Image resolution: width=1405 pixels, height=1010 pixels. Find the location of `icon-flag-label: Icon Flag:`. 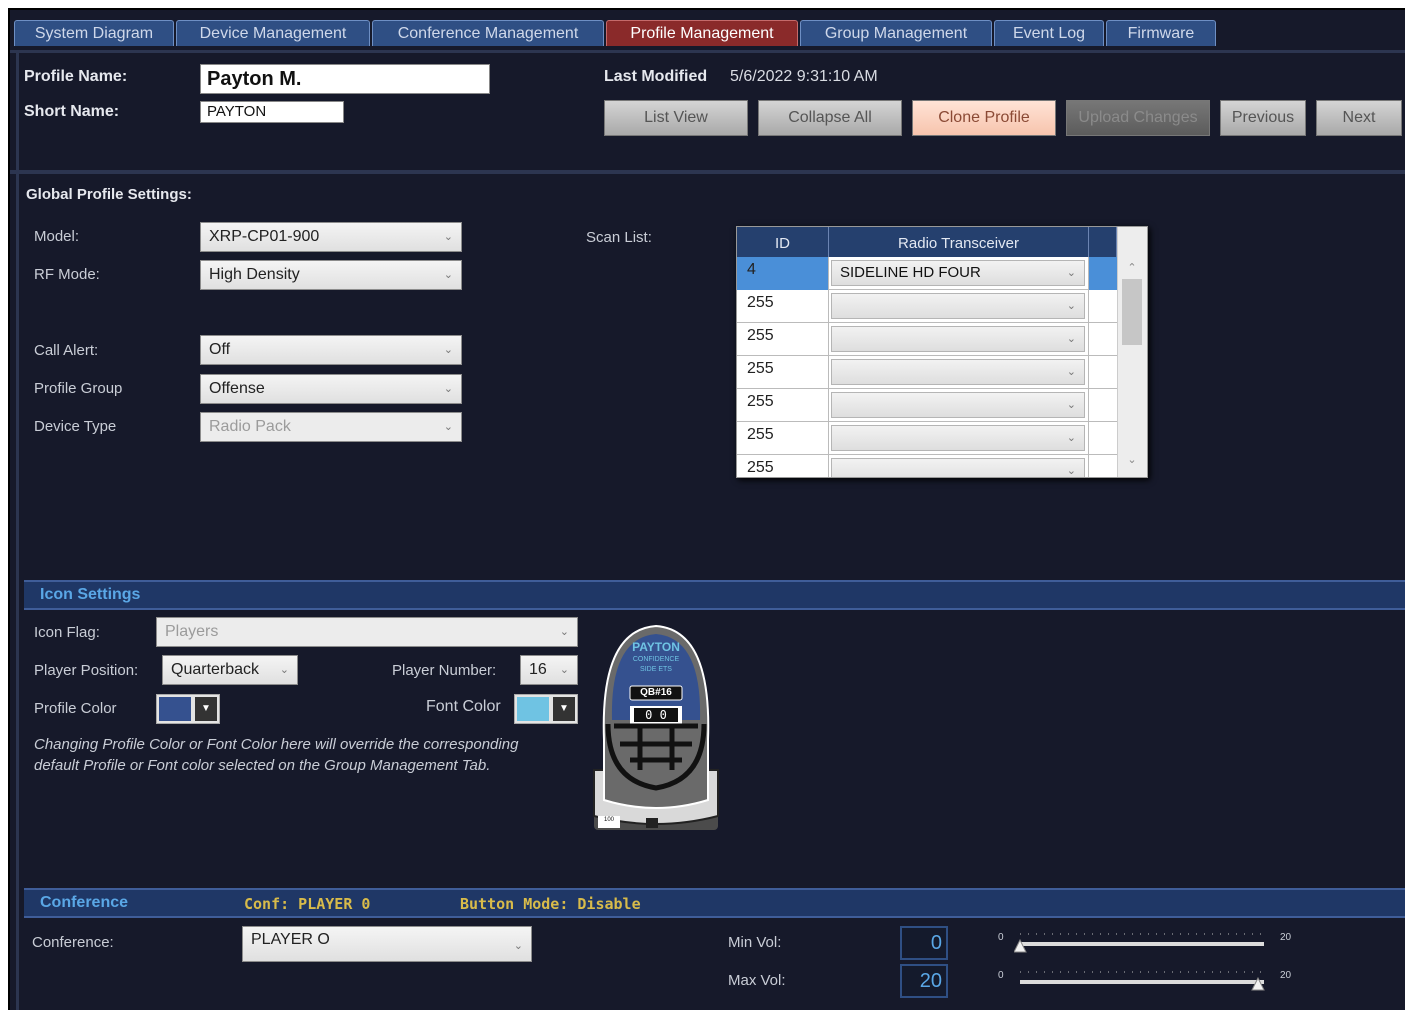

icon-flag-label: Icon Flag: is located at coordinates (67, 632).